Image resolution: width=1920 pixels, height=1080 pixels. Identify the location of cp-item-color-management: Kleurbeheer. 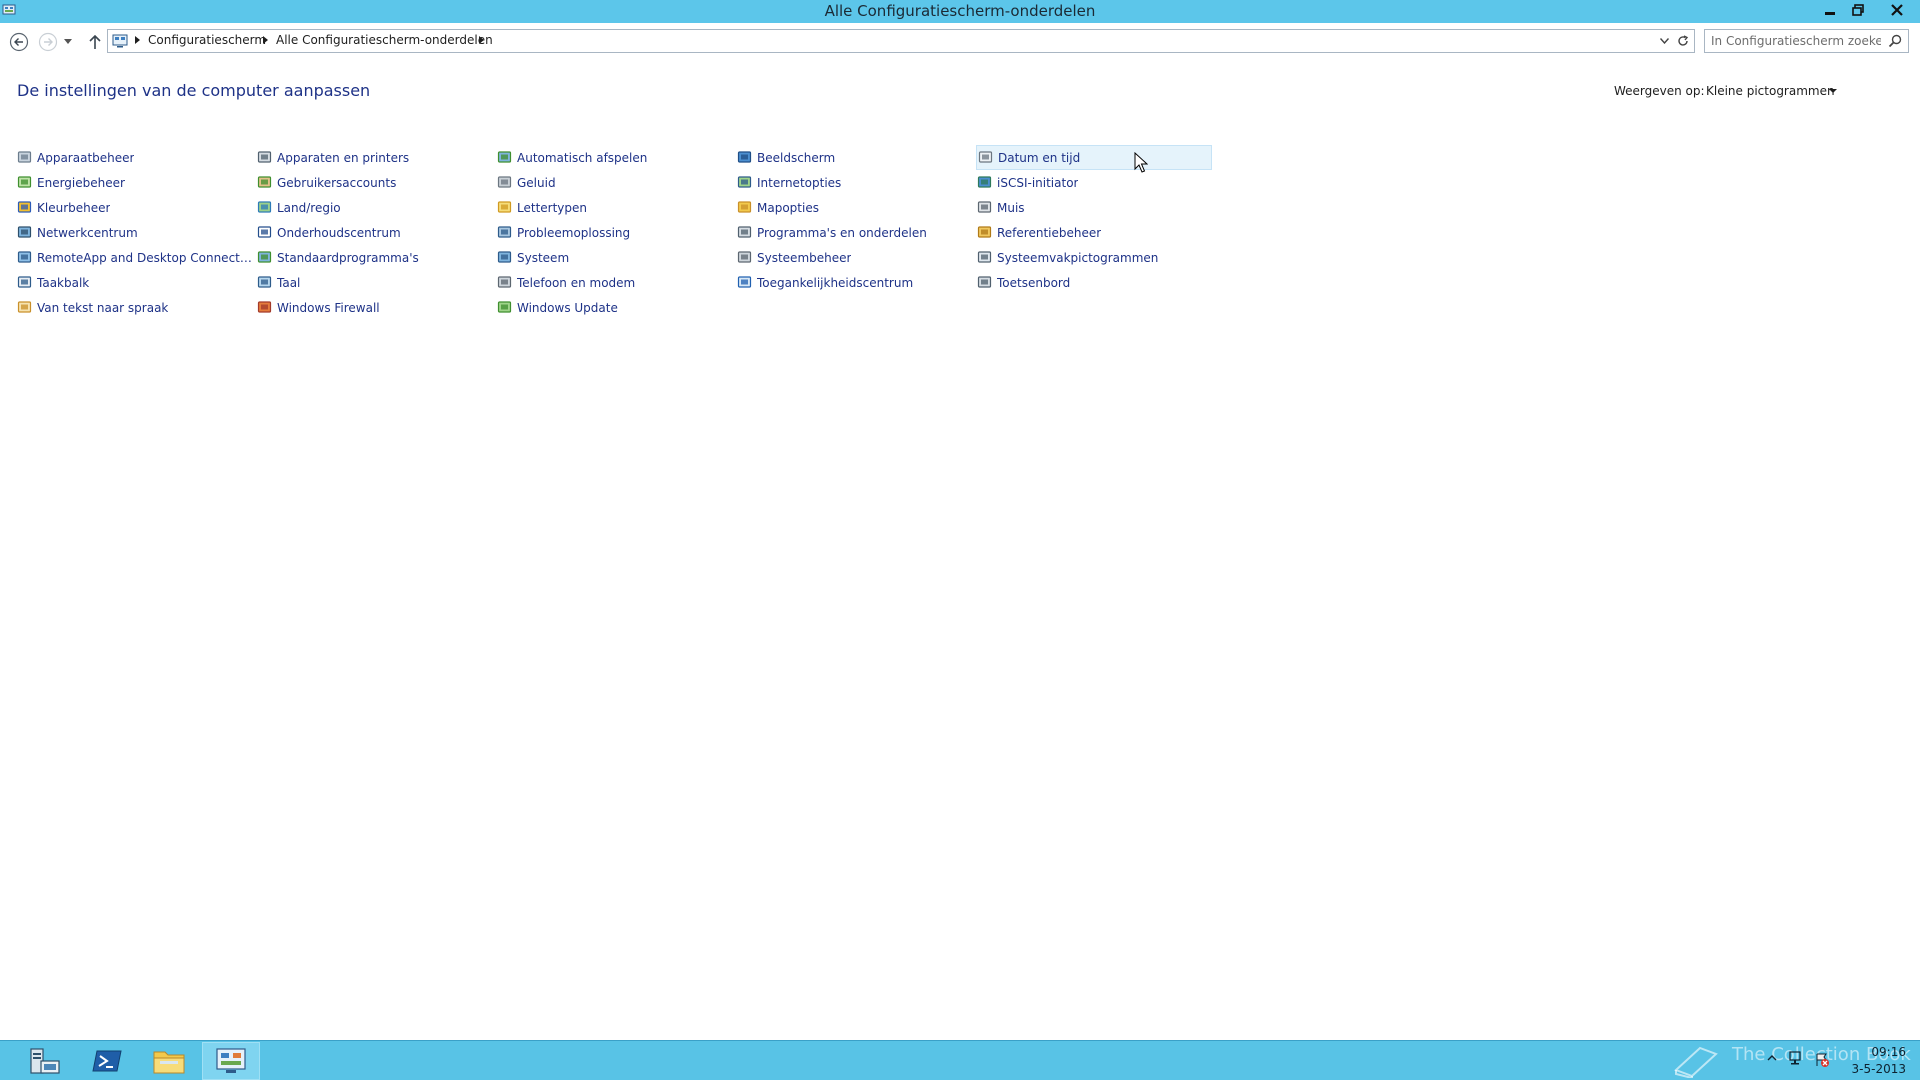
(134, 207).